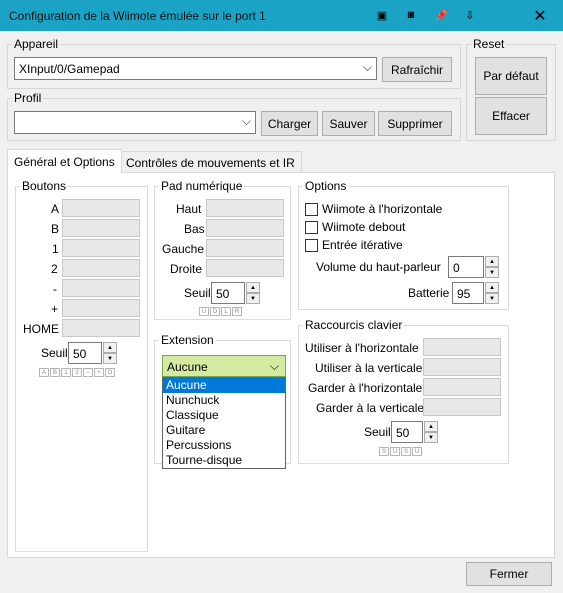 Image resolution: width=563 pixels, height=593 pixels. What do you see at coordinates (224, 366) in the screenshot?
I see `extension-combo: Aucune ⌵` at bounding box center [224, 366].